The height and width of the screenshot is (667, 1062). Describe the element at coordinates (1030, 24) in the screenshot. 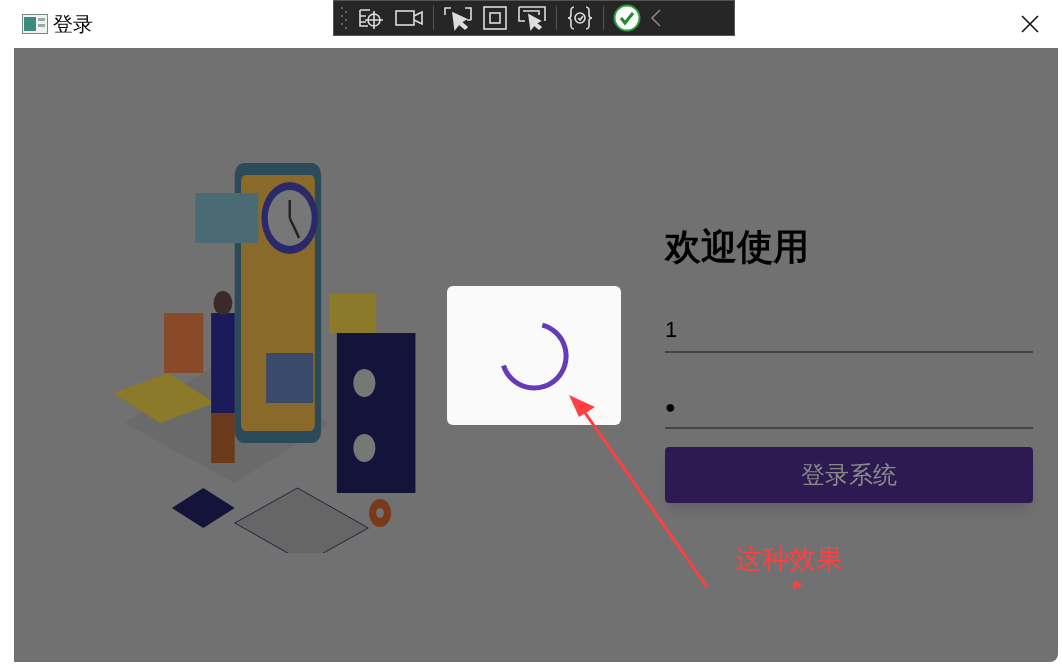

I see `close-icon` at that location.